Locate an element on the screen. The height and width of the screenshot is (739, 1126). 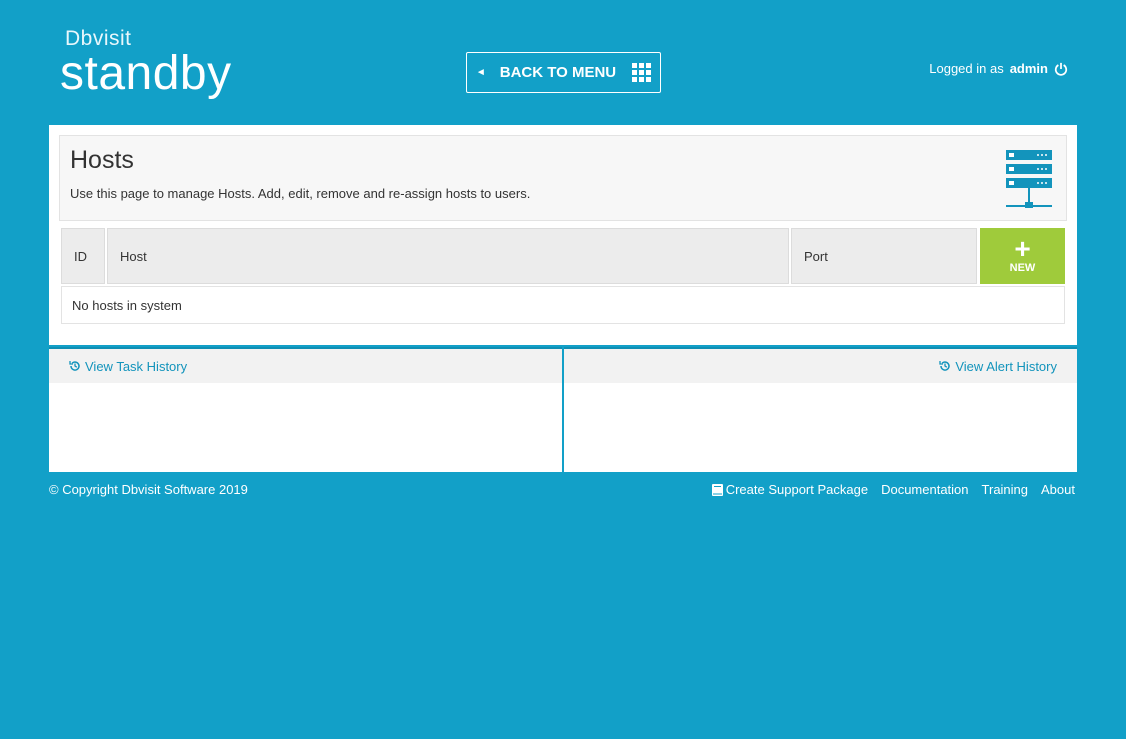
create-support-package-label: Create Support Package is located at coordinates (797, 489).